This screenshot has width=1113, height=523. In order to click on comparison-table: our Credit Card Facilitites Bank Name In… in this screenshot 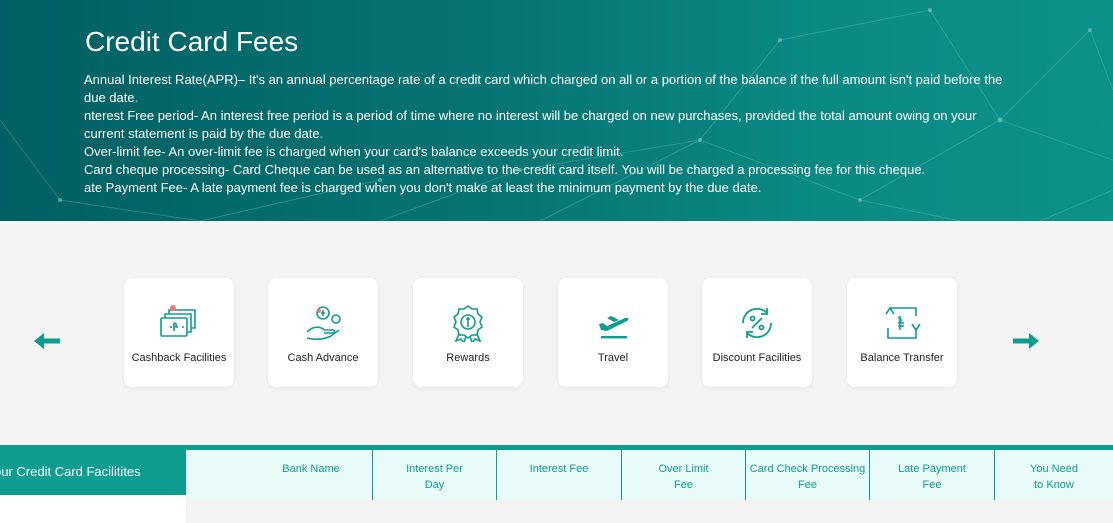, I will do `click(556, 484)`.